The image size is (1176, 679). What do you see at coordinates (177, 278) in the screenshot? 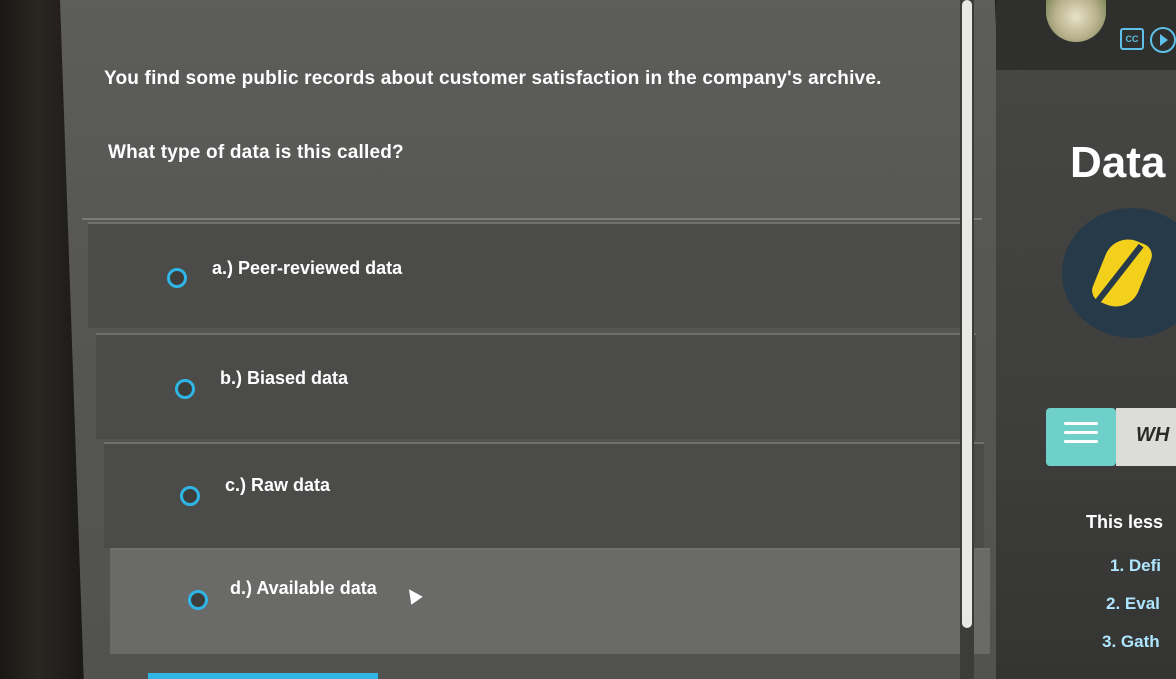
I see `radio-a` at bounding box center [177, 278].